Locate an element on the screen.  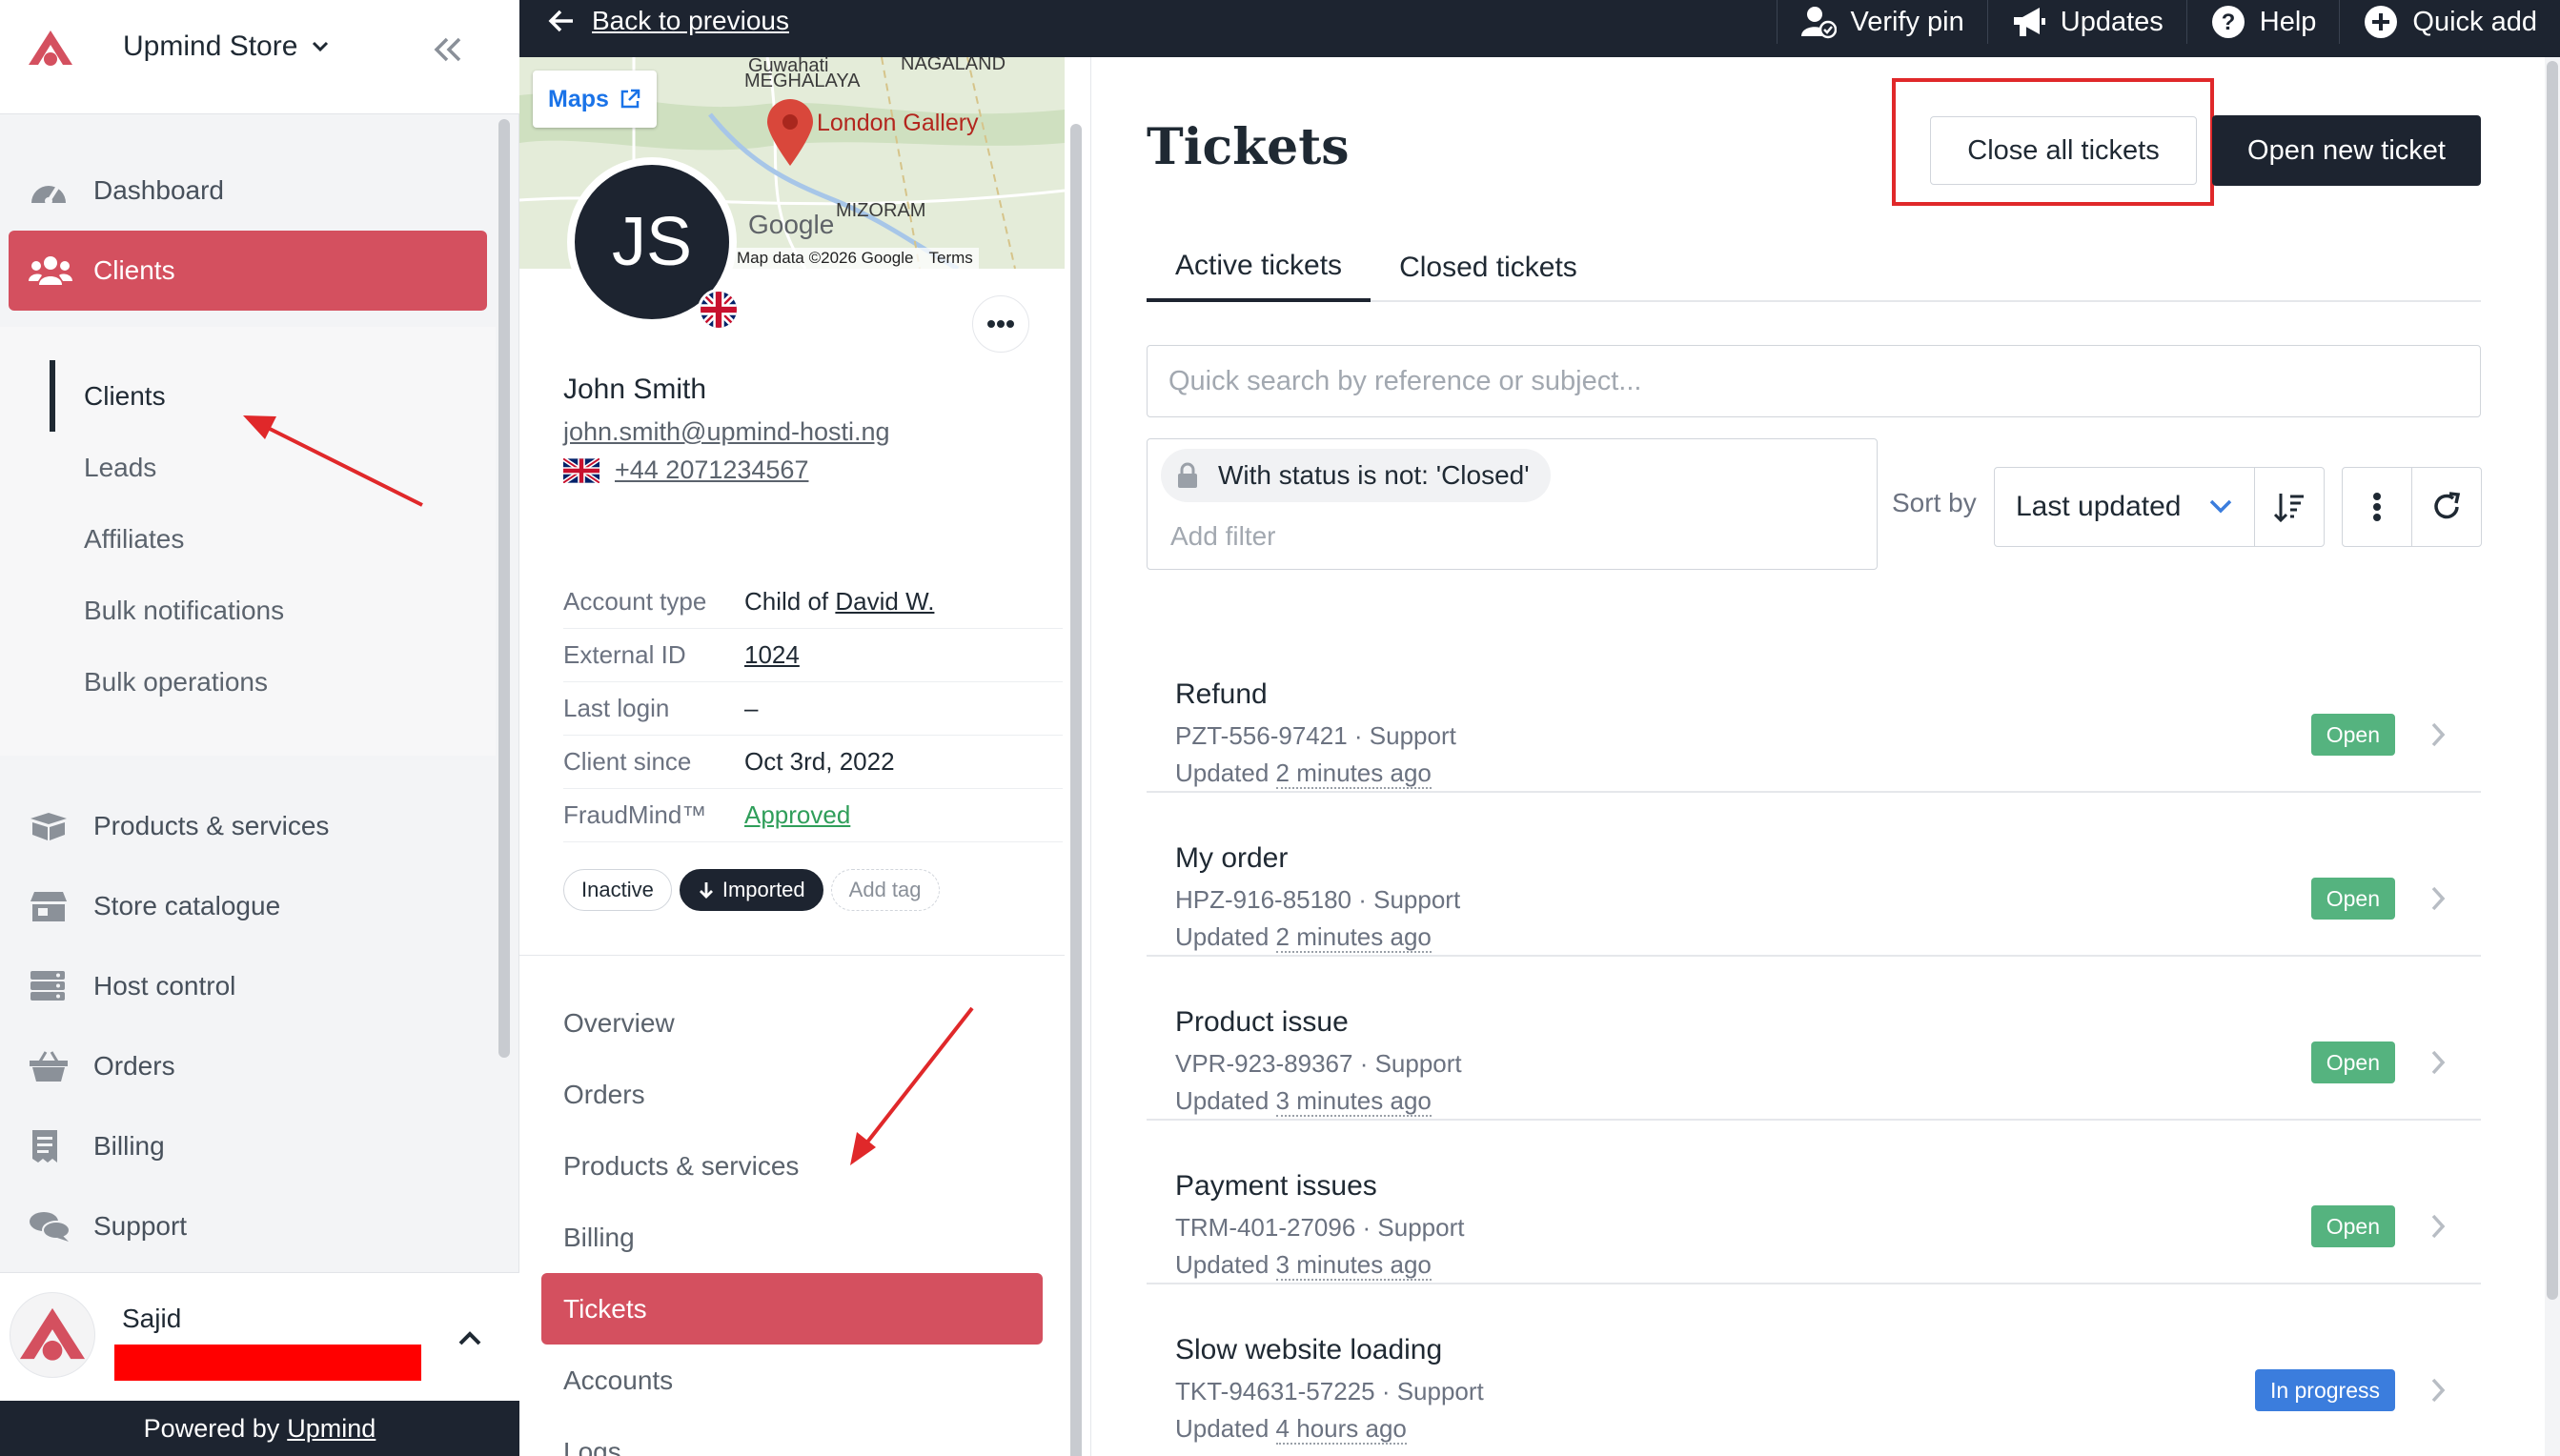
client-nav-tickets: Tickets is located at coordinates (792, 1309).